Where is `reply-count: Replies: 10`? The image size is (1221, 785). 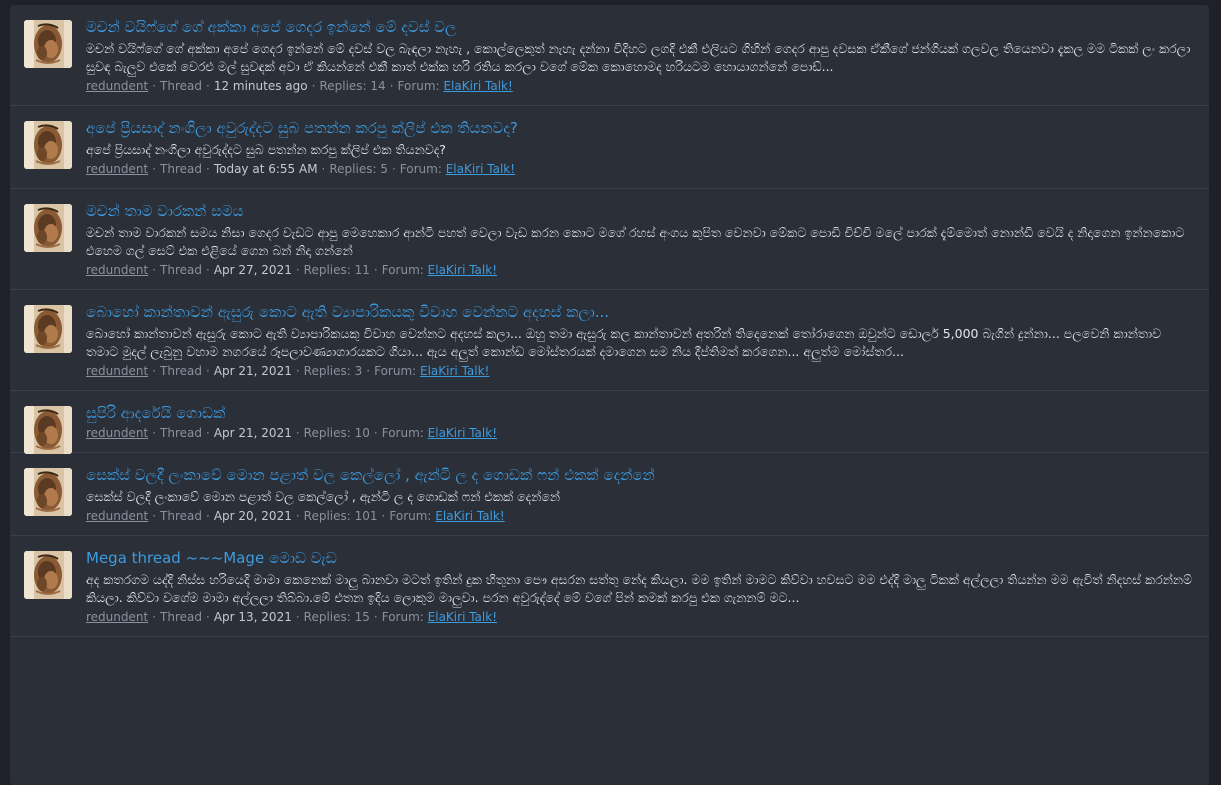
reply-count: Replies: 10 is located at coordinates (336, 433).